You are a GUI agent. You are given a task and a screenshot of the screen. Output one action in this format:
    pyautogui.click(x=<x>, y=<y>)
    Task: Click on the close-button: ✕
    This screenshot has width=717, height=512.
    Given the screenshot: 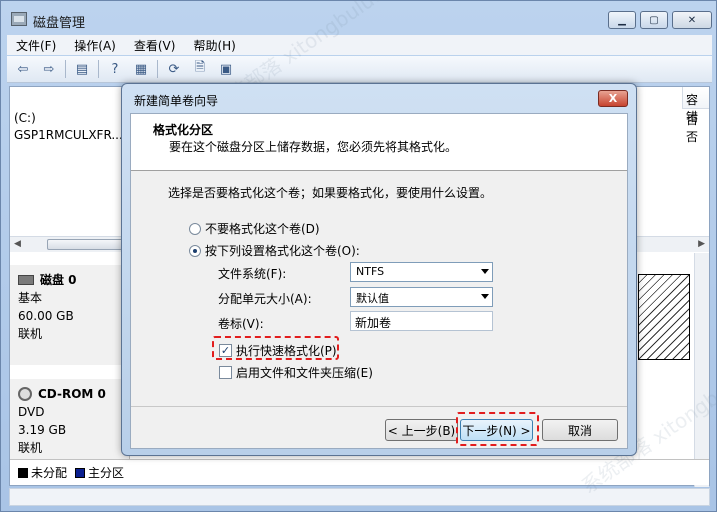 What is the action you would take?
    pyautogui.click(x=692, y=20)
    